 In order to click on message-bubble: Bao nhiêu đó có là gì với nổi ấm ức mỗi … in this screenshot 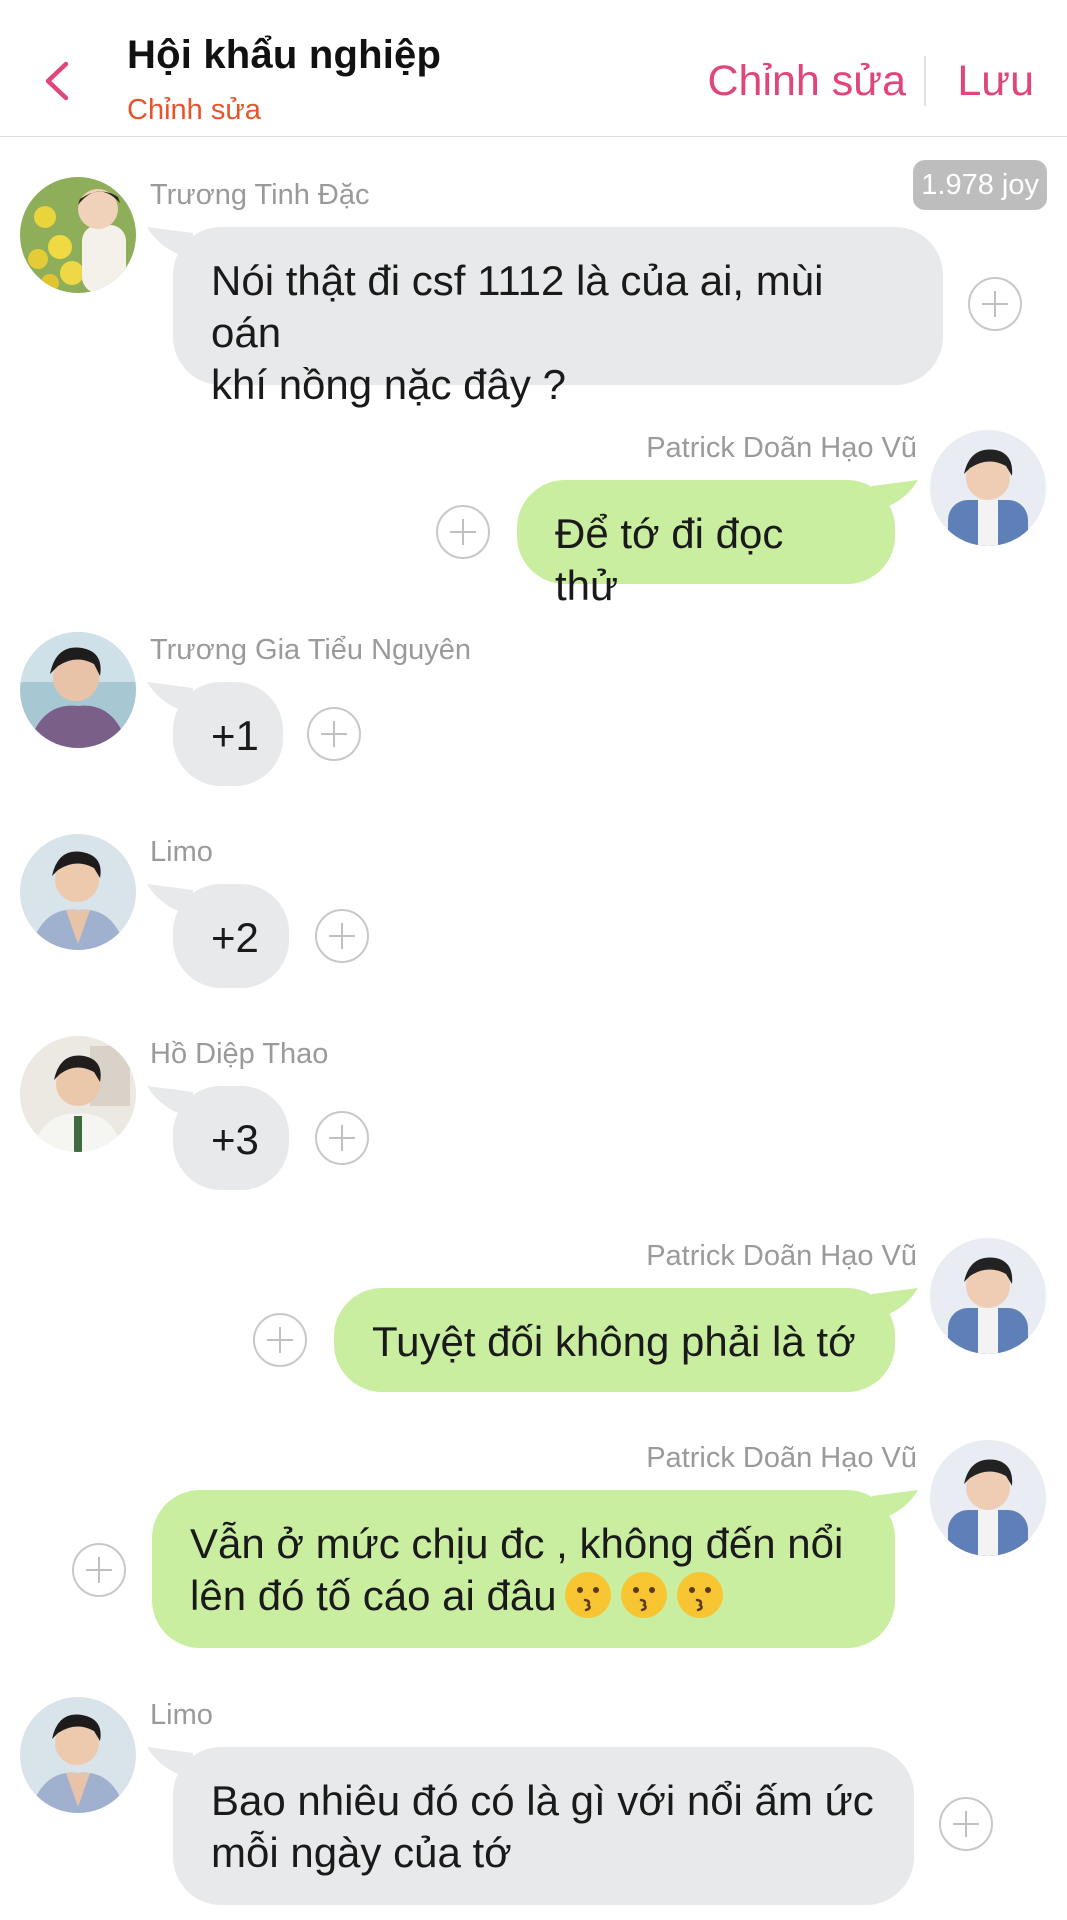, I will do `click(543, 1826)`.